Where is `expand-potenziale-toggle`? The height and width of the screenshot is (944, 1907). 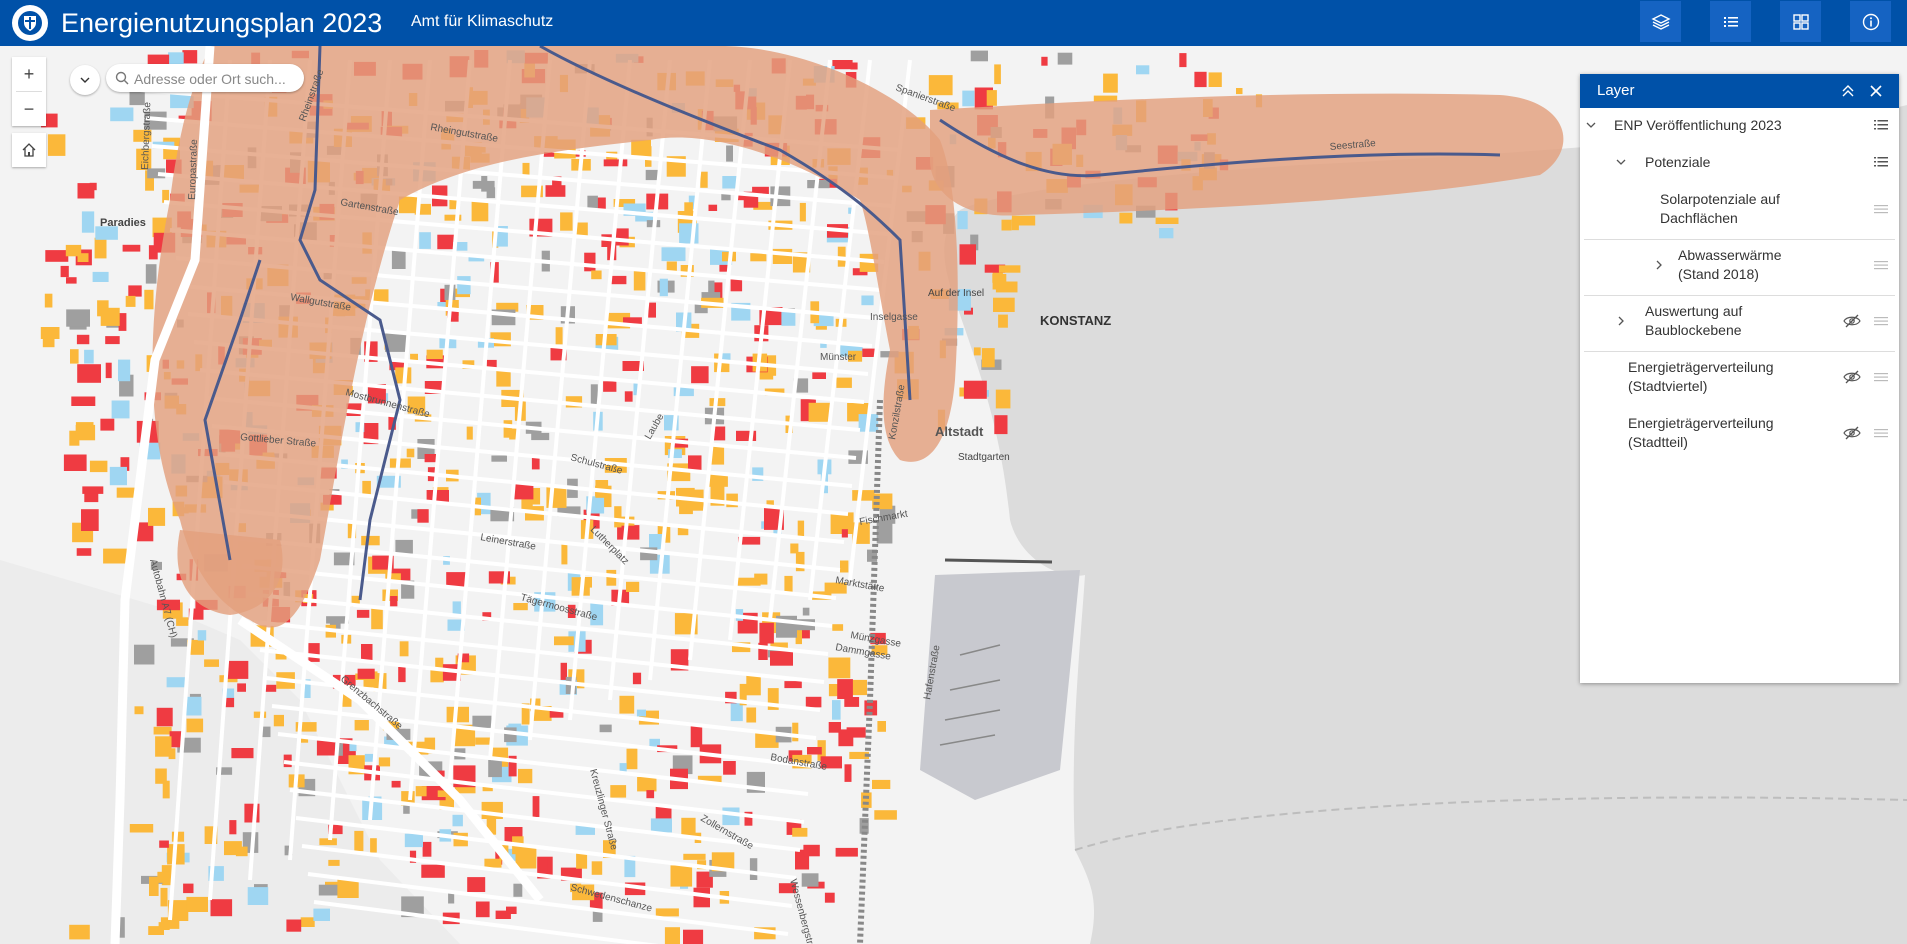
expand-potenziale-toggle is located at coordinates (1621, 162).